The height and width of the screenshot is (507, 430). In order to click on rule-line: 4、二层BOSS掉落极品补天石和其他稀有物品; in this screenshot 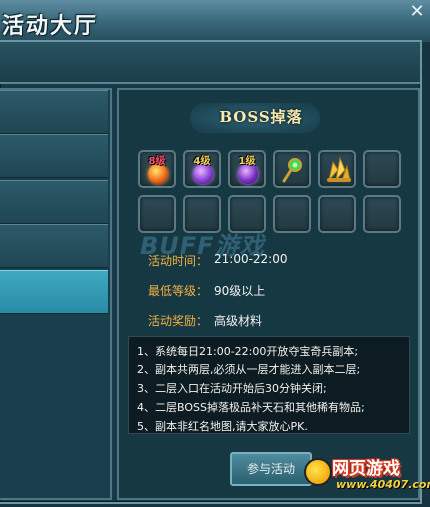, I will do `click(251, 407)`.